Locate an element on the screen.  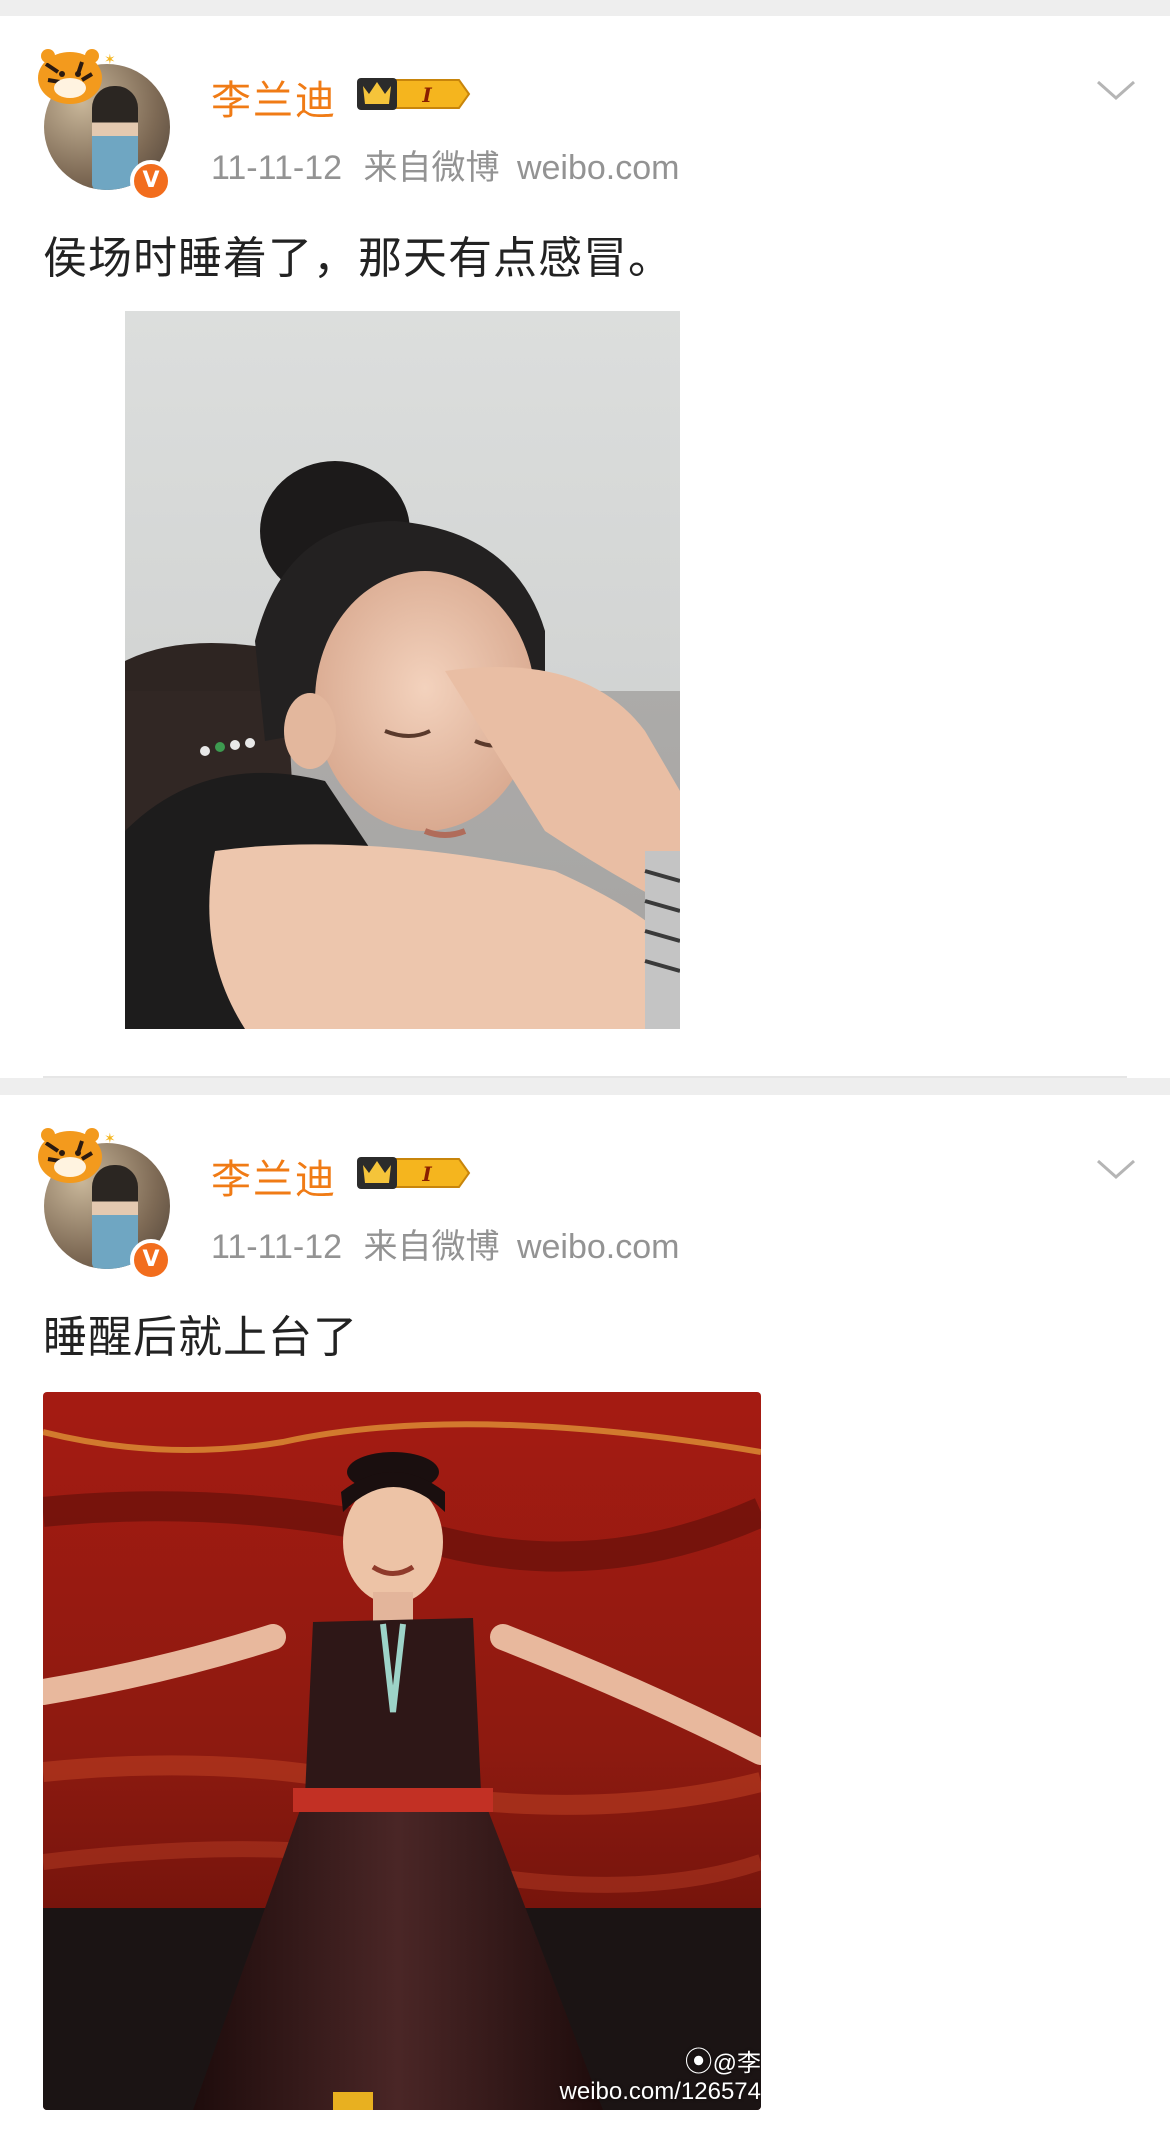
divider is located at coordinates (585, 1077).